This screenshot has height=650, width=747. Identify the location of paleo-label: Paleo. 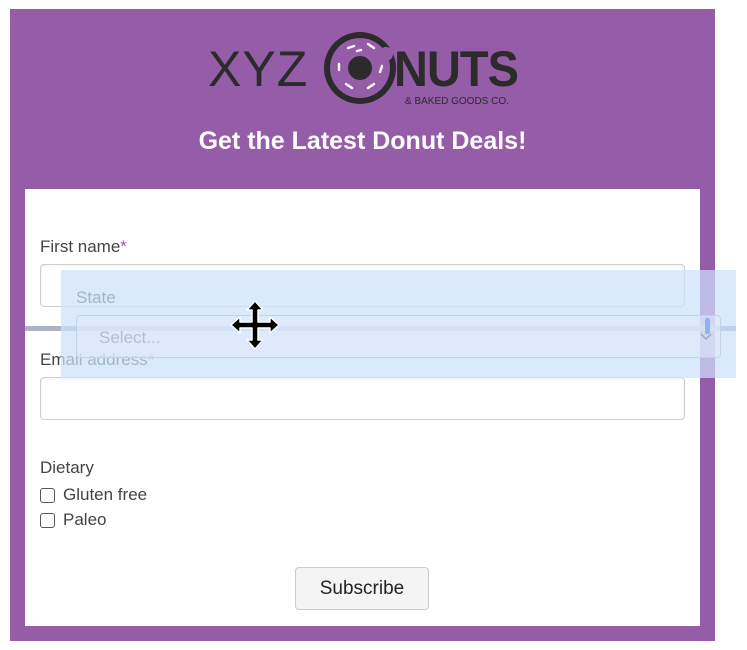
(85, 519).